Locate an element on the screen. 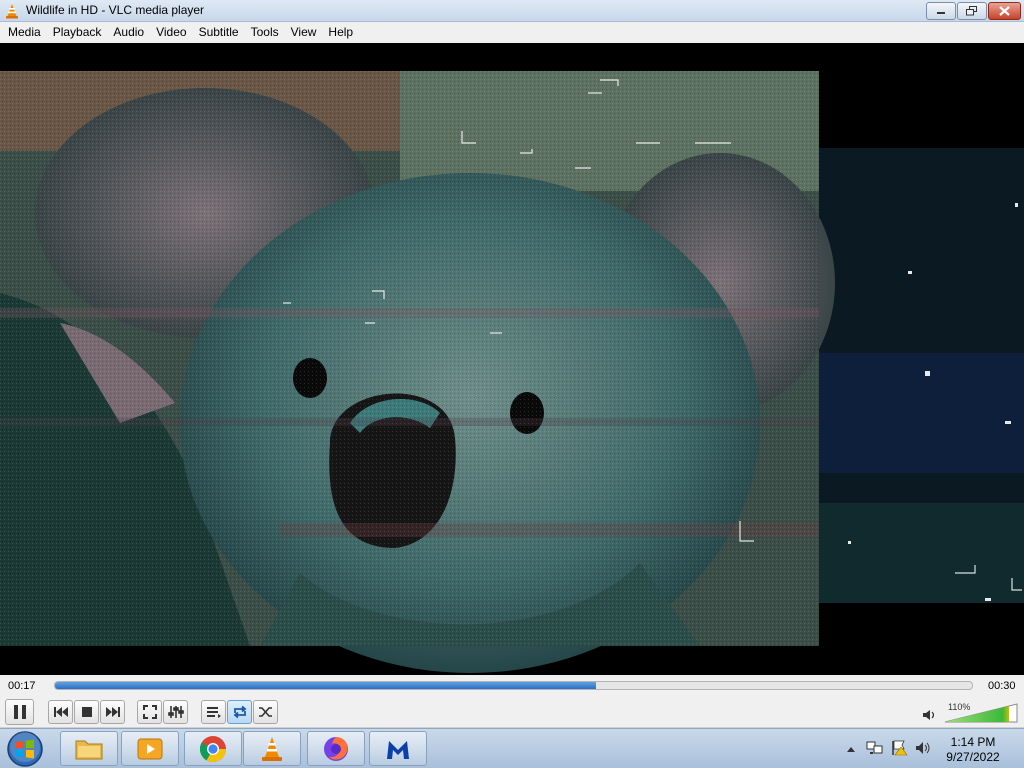 The height and width of the screenshot is (768, 1024). taskbar-explorer is located at coordinates (89, 748).